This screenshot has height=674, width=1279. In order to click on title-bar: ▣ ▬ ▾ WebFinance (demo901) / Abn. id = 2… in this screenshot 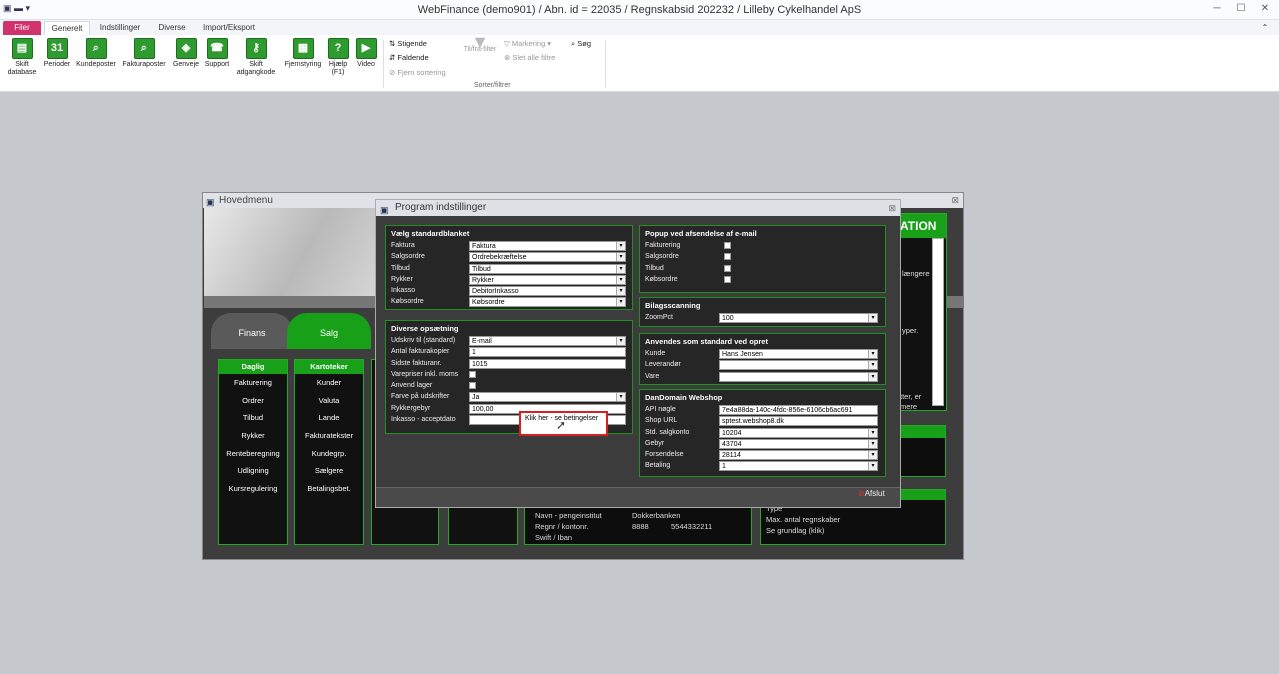, I will do `click(639, 10)`.